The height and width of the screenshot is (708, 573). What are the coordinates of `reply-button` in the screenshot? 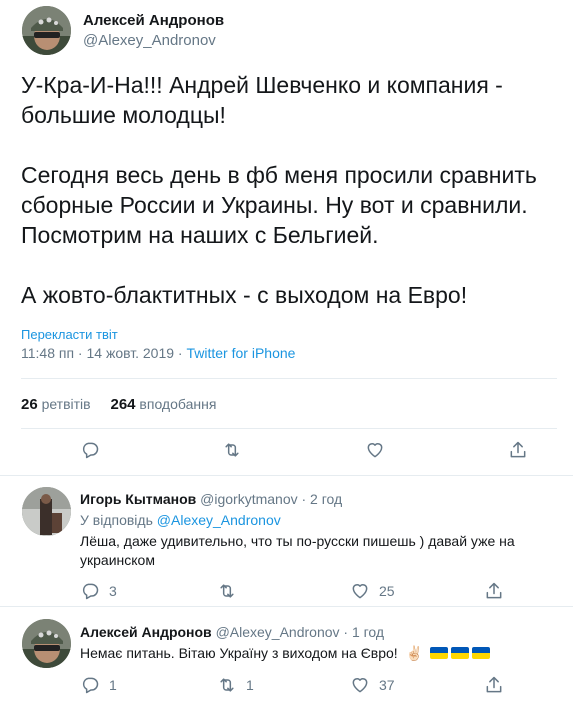 It's located at (90, 450).